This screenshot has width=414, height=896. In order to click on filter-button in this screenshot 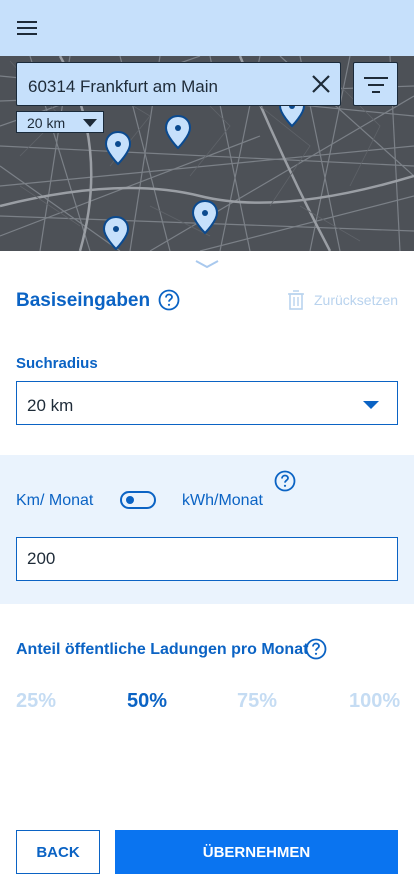, I will do `click(375, 84)`.